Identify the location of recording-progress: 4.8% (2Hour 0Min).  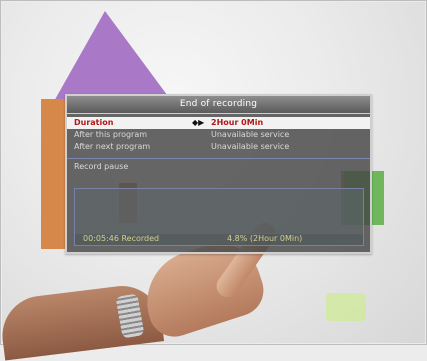
(265, 238).